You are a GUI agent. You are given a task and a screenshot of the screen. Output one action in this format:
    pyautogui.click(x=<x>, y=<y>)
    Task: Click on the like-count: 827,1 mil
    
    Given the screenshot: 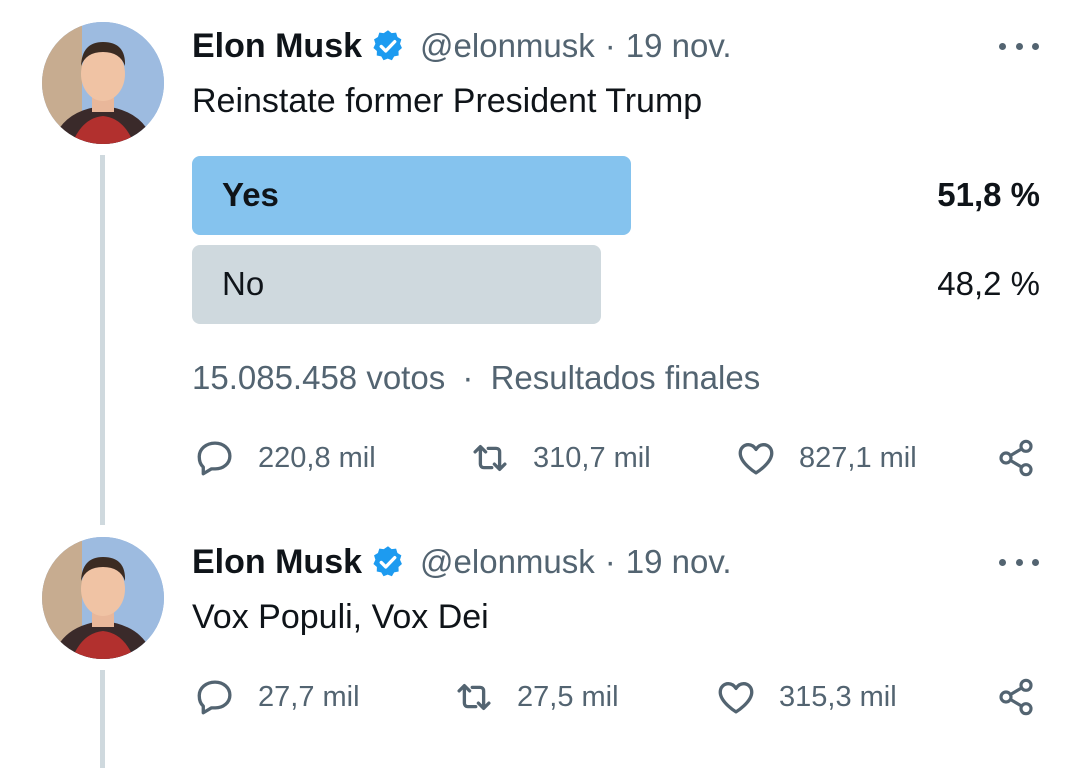 What is the action you would take?
    pyautogui.click(x=858, y=457)
    